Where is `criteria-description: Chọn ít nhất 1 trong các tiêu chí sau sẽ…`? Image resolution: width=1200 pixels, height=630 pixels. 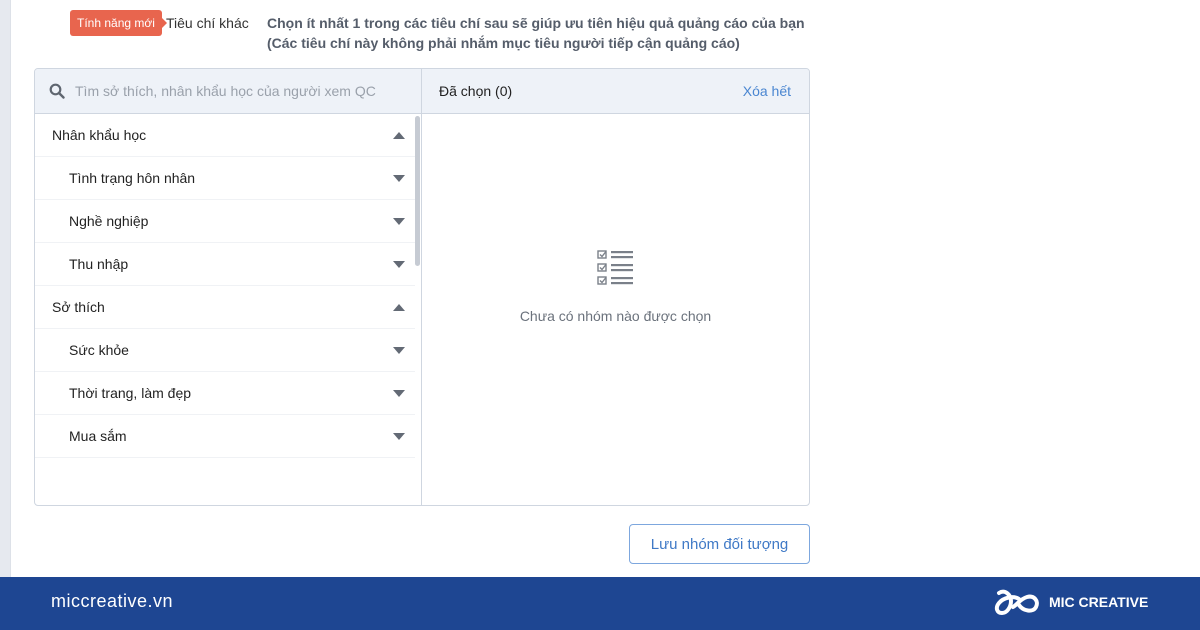
criteria-description: Chọn ít nhất 1 trong các tiêu chí sau sẽ… is located at coordinates (536, 33).